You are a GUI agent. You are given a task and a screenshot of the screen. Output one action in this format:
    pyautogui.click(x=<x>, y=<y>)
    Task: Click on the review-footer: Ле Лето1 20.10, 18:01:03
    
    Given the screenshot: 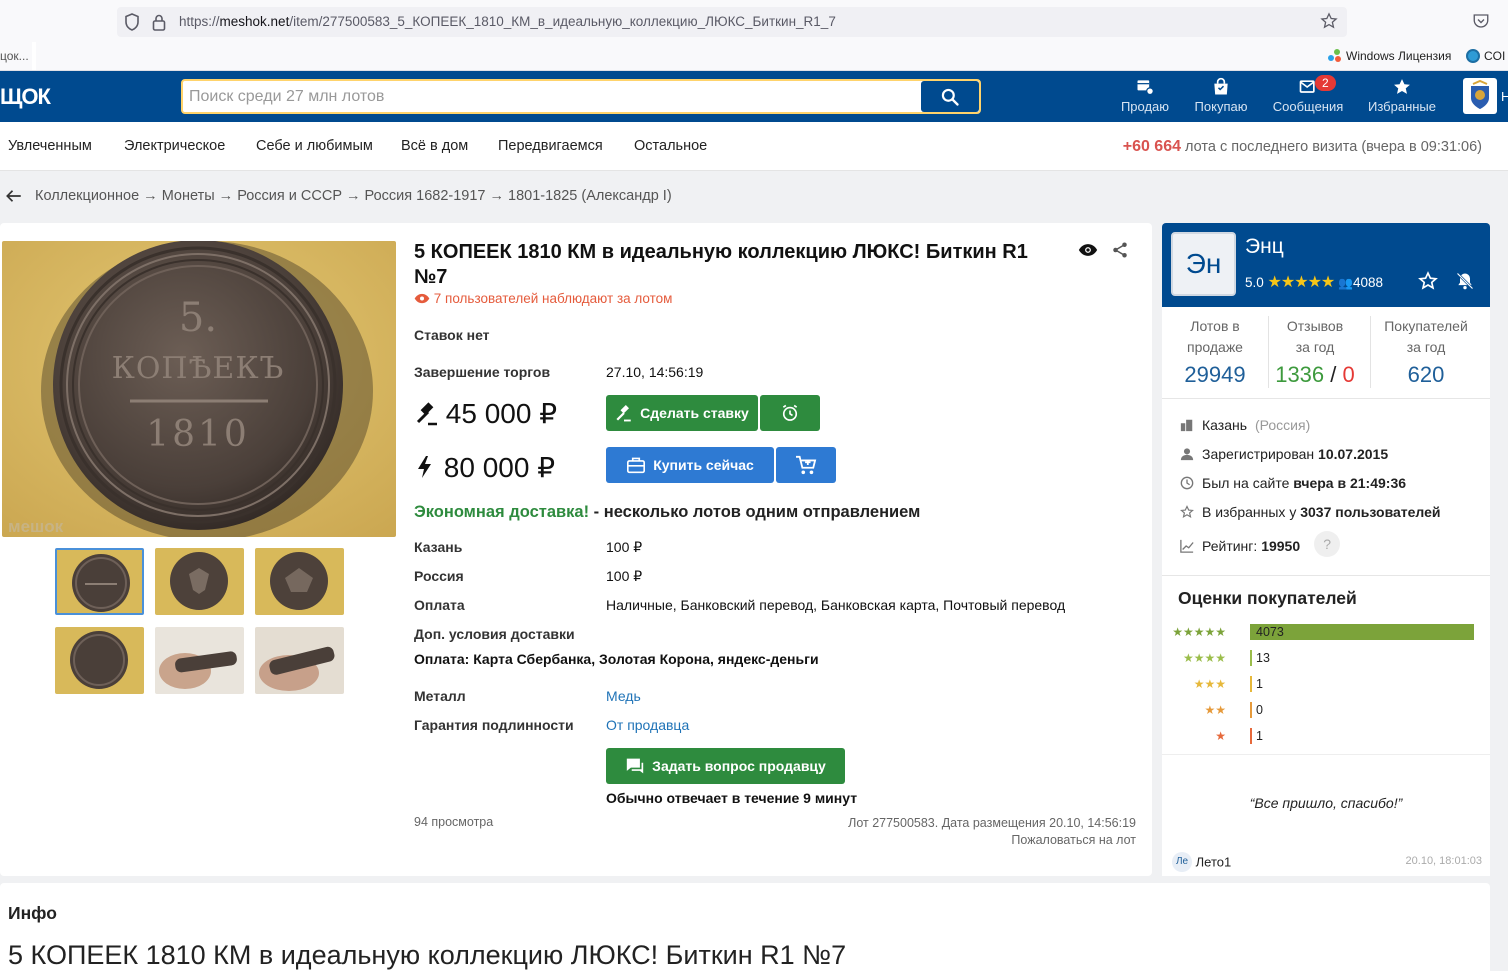 What is the action you would take?
    pyautogui.click(x=1327, y=862)
    